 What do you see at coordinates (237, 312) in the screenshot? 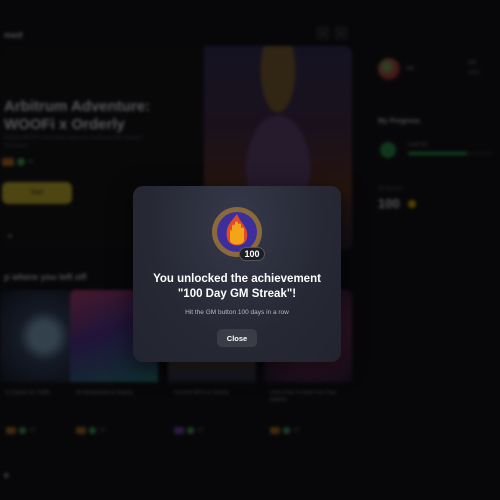
I see `modal-subtitle: Hit the GM button 100 days in a row` at bounding box center [237, 312].